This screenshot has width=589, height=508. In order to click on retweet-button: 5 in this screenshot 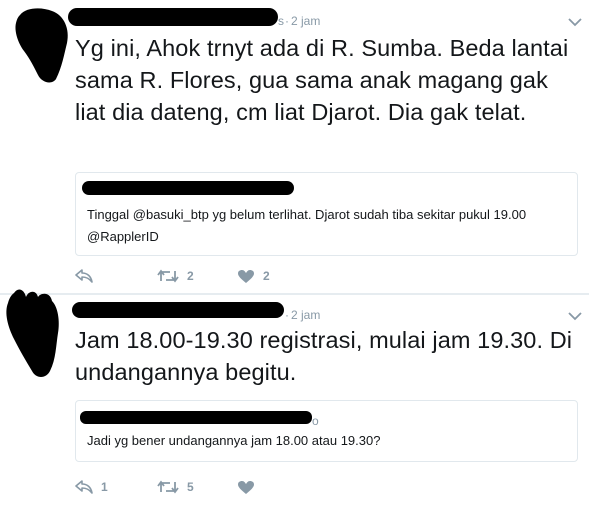, I will do `click(175, 487)`.